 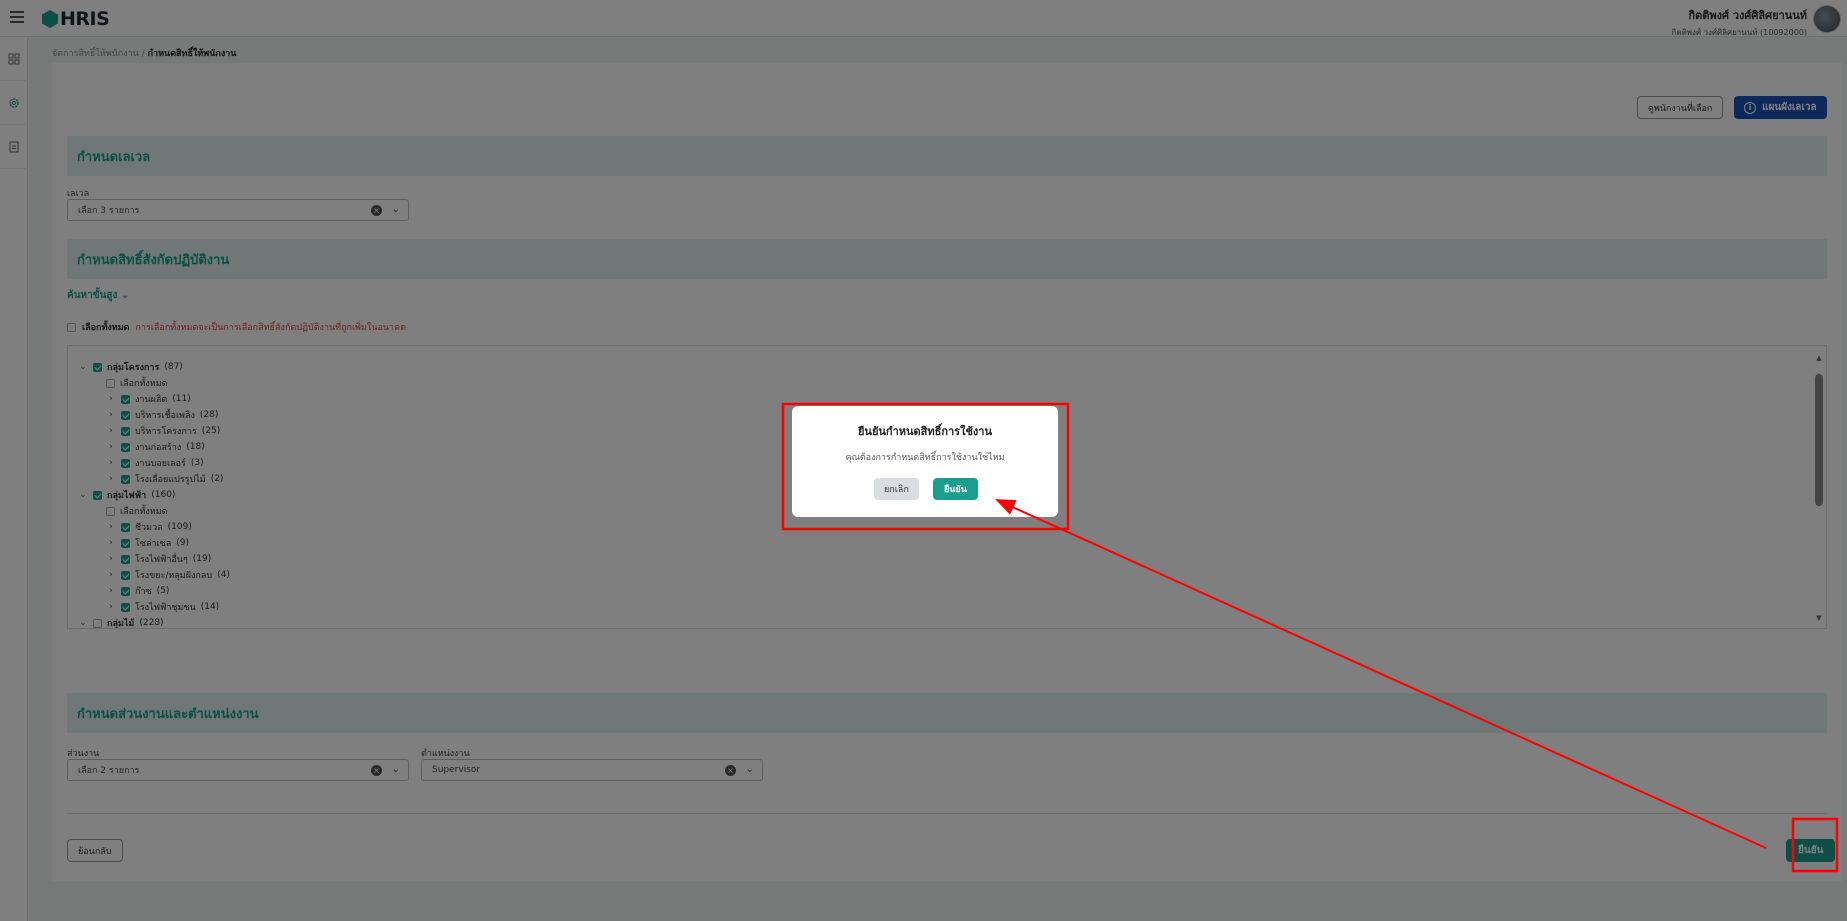 What do you see at coordinates (955, 489) in the screenshot?
I see `dialog-confirm-button: ยืนยัน` at bounding box center [955, 489].